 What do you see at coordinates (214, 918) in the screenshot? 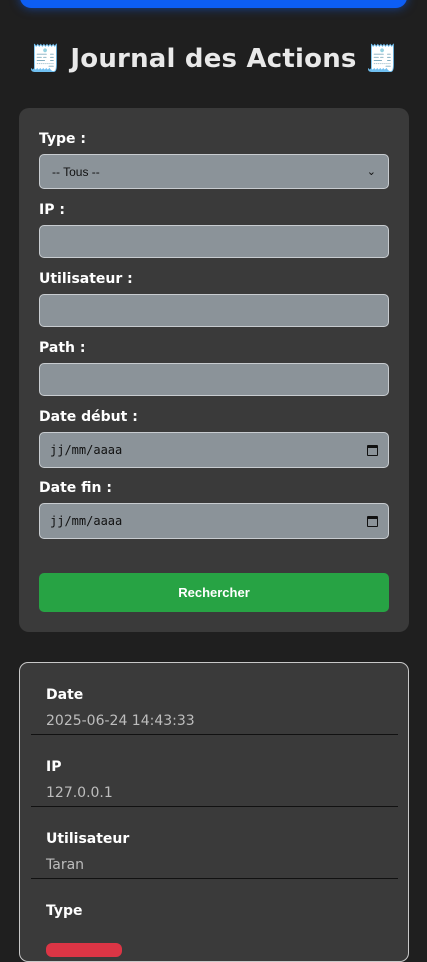
I see `result-row-type: Type` at bounding box center [214, 918].